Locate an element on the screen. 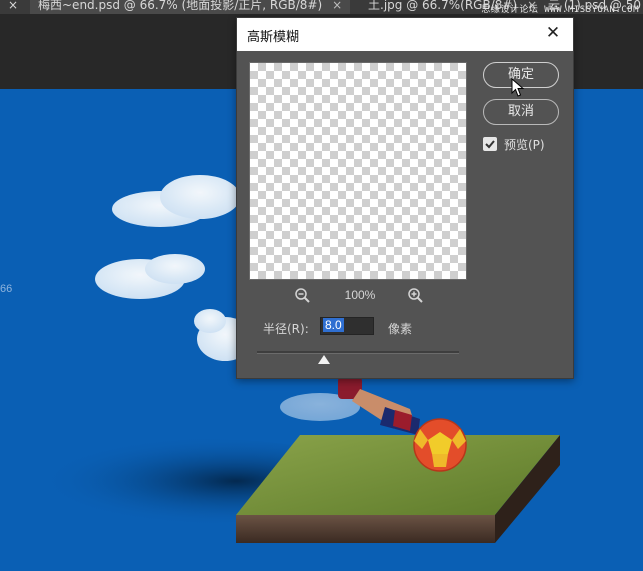 The image size is (643, 571). radius-slider-track is located at coordinates (358, 352).